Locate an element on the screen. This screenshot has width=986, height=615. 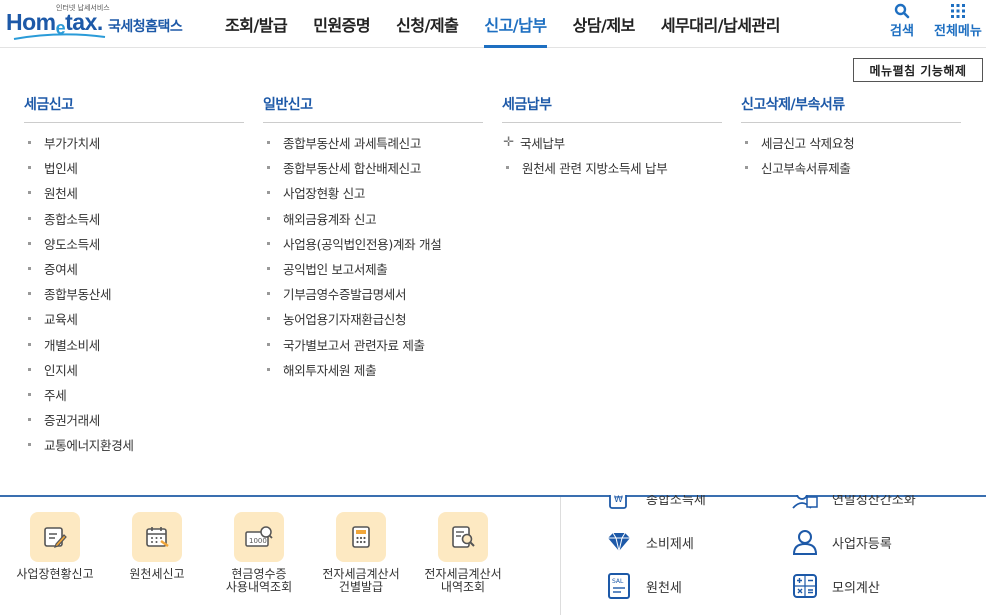
service-link: 소비제세 is located at coordinates (649, 542).